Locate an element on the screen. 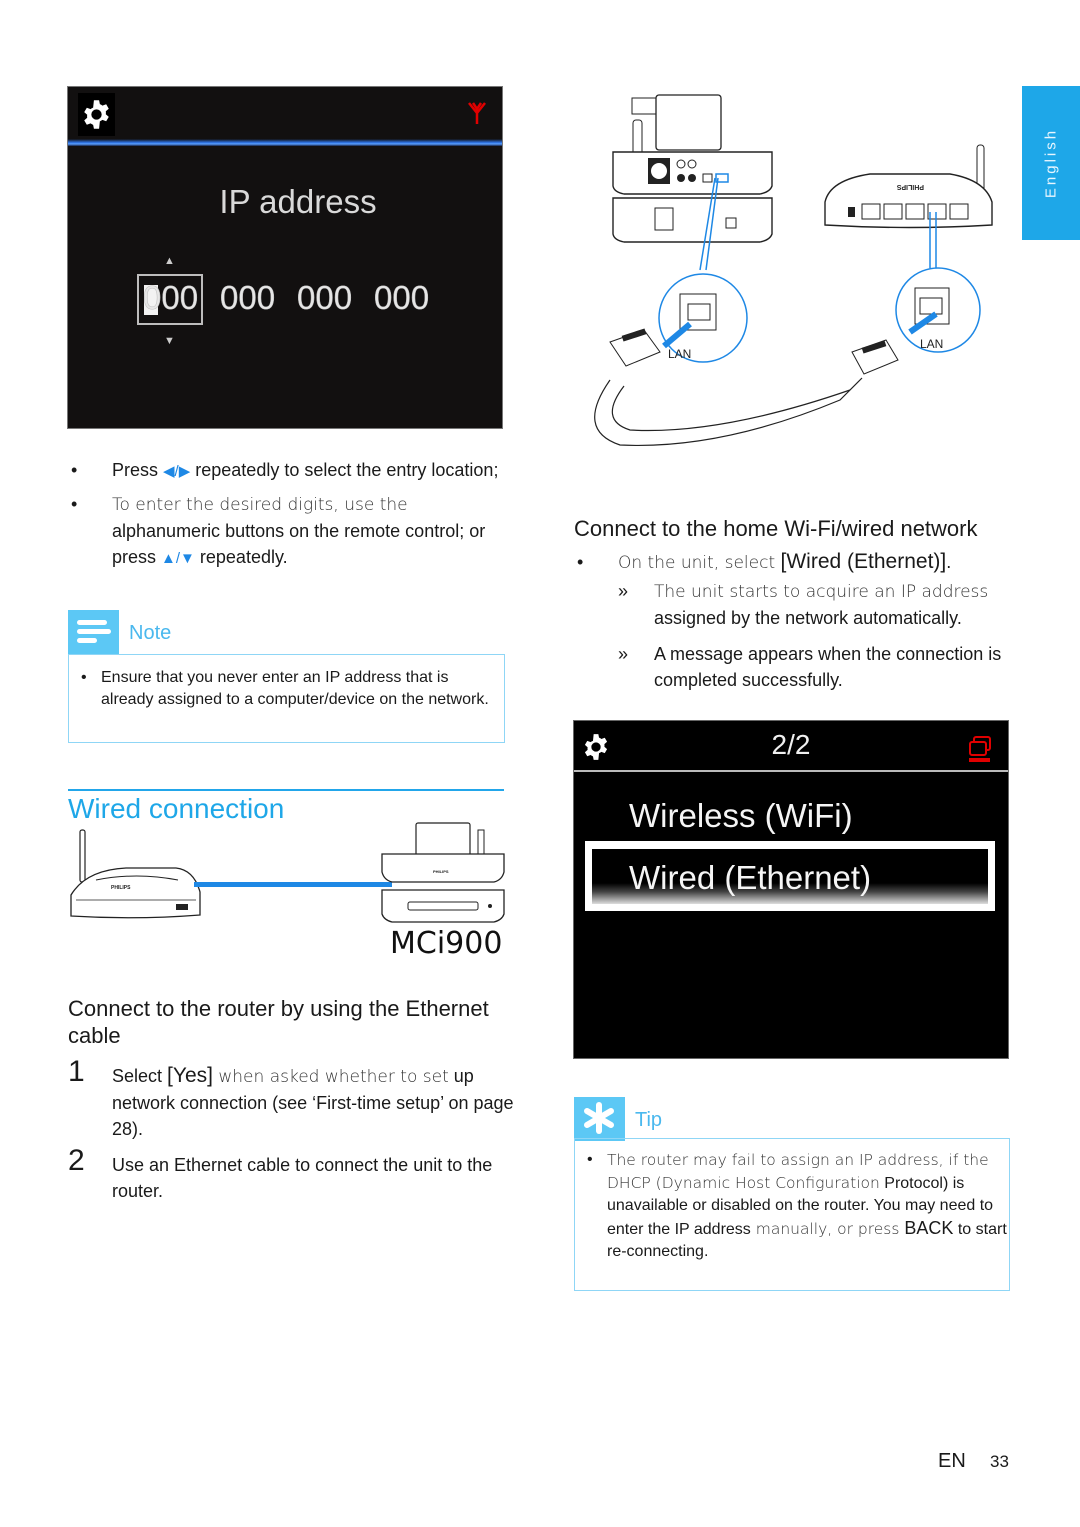 This screenshot has height=1527, width=1080. menu-page-indicator: 2/2 is located at coordinates (791, 744).